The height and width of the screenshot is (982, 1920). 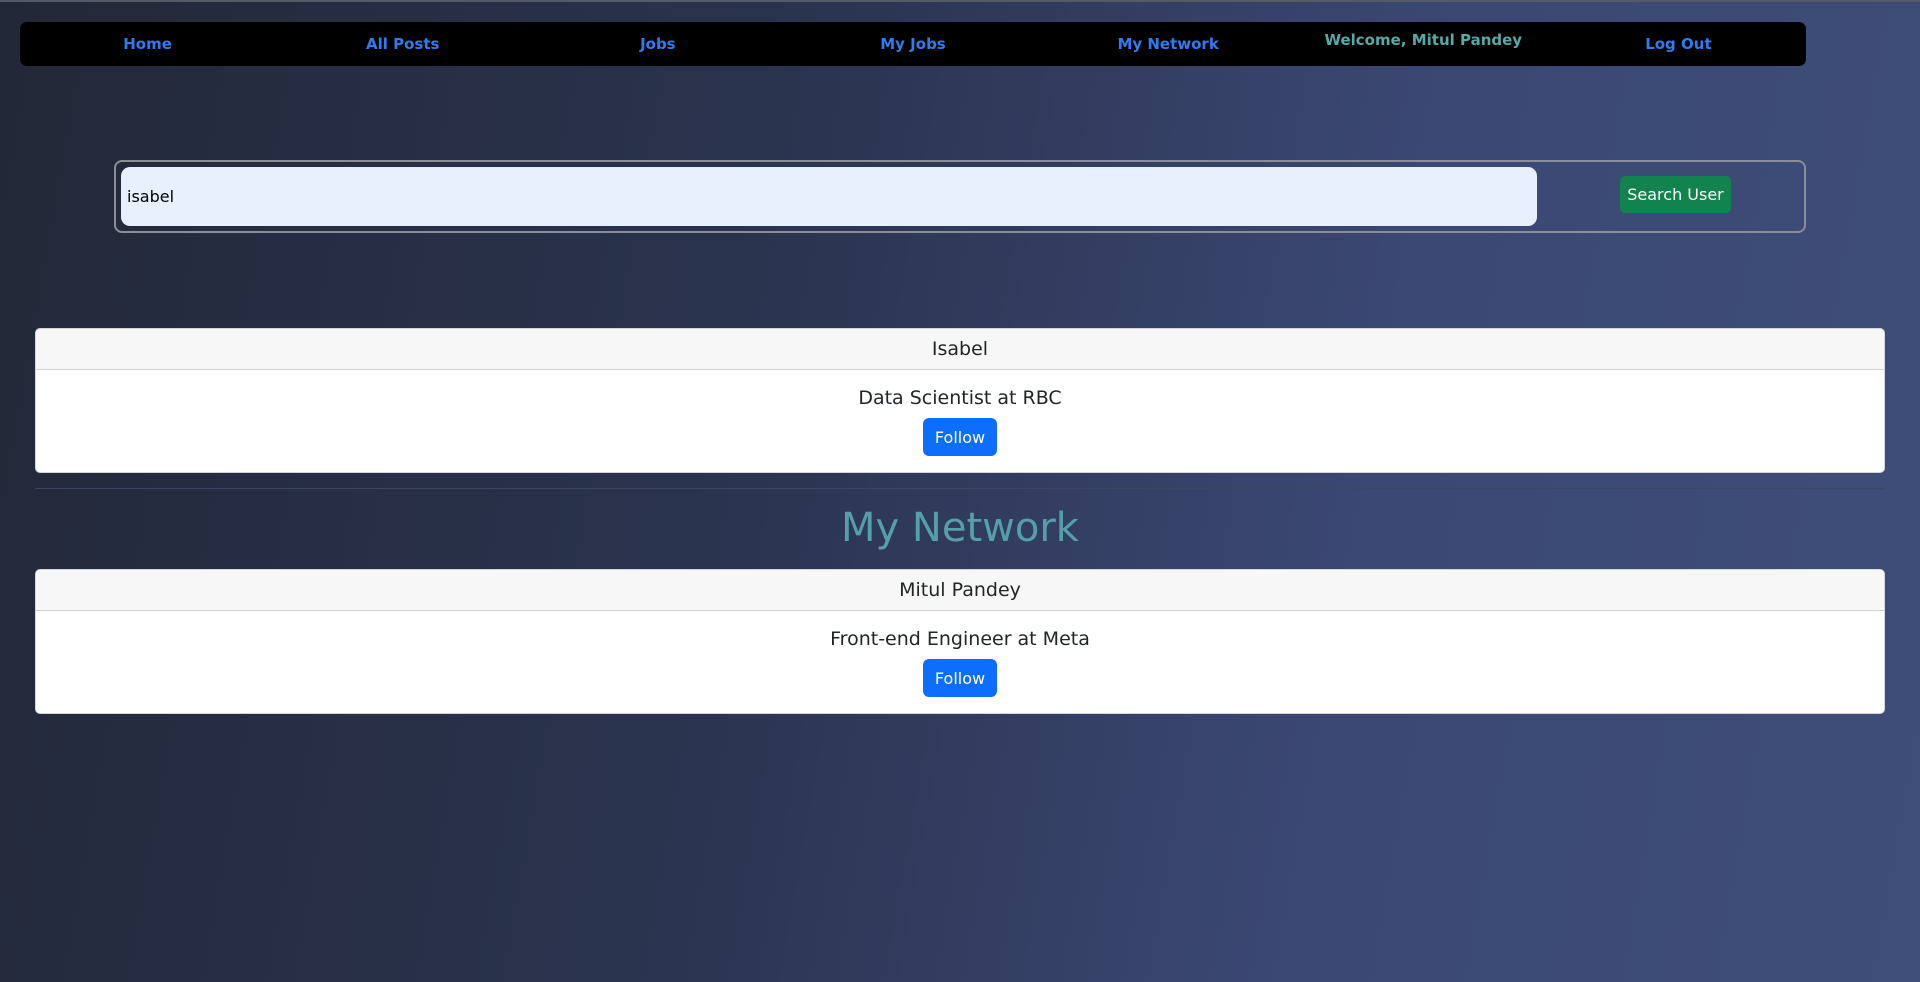 I want to click on card-body: Data Scientist at RBC Follow, so click(x=960, y=421).